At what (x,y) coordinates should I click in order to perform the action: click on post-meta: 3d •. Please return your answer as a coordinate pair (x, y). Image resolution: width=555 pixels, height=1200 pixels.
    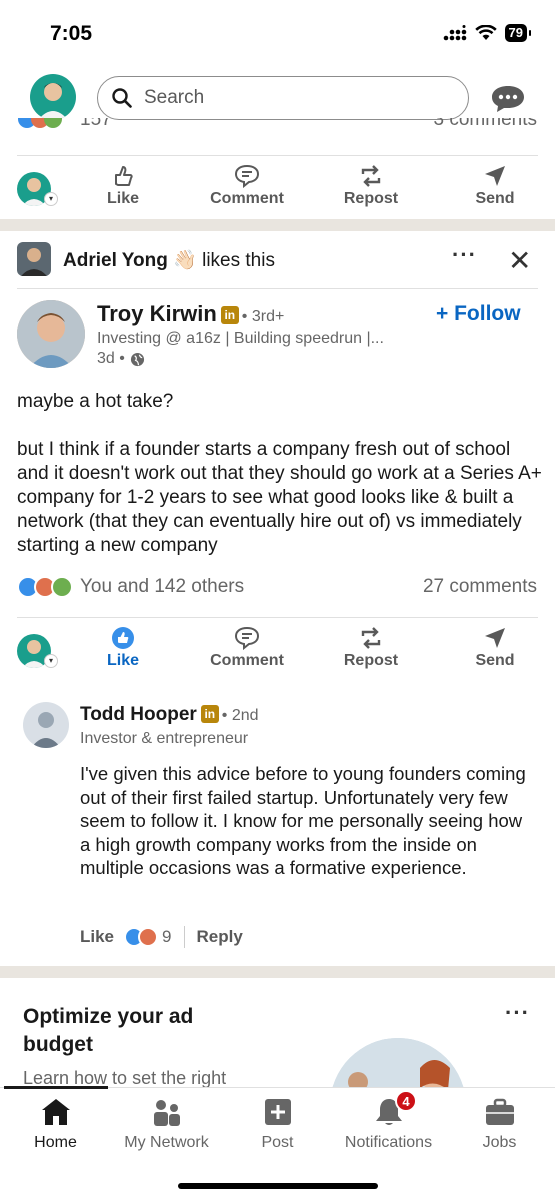
    Looking at the image, I should click on (121, 359).